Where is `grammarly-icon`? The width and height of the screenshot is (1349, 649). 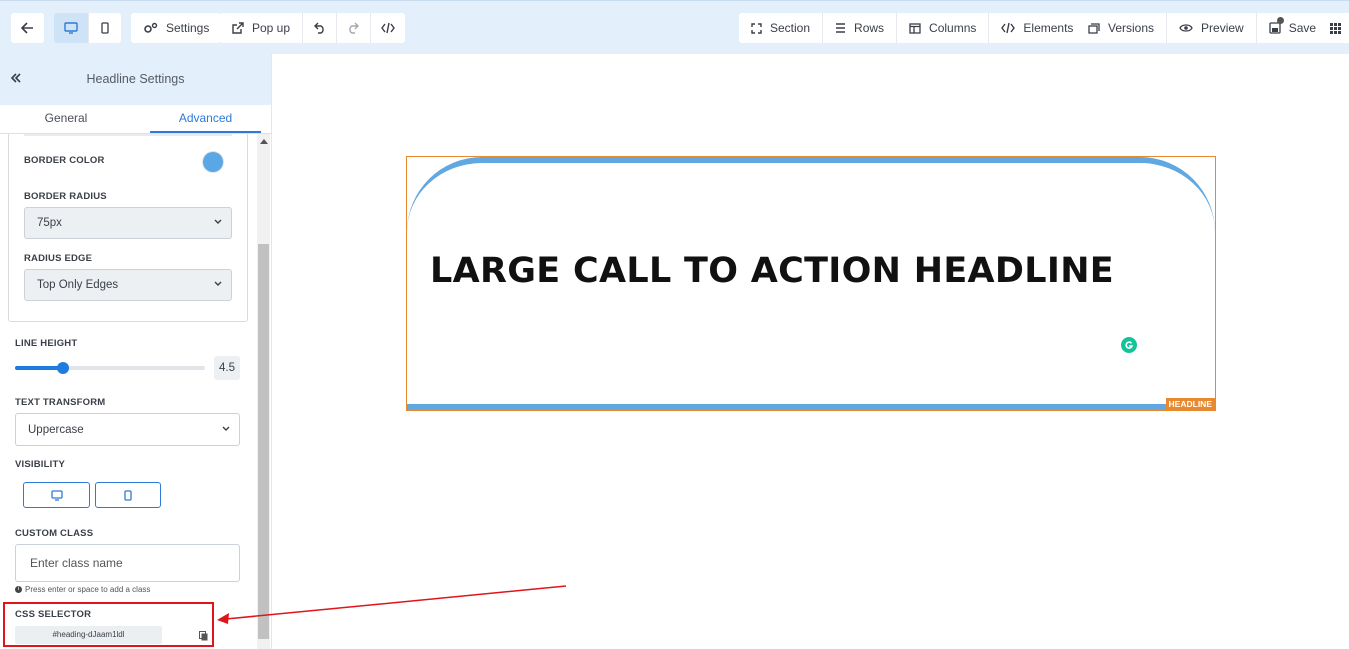 grammarly-icon is located at coordinates (1129, 345).